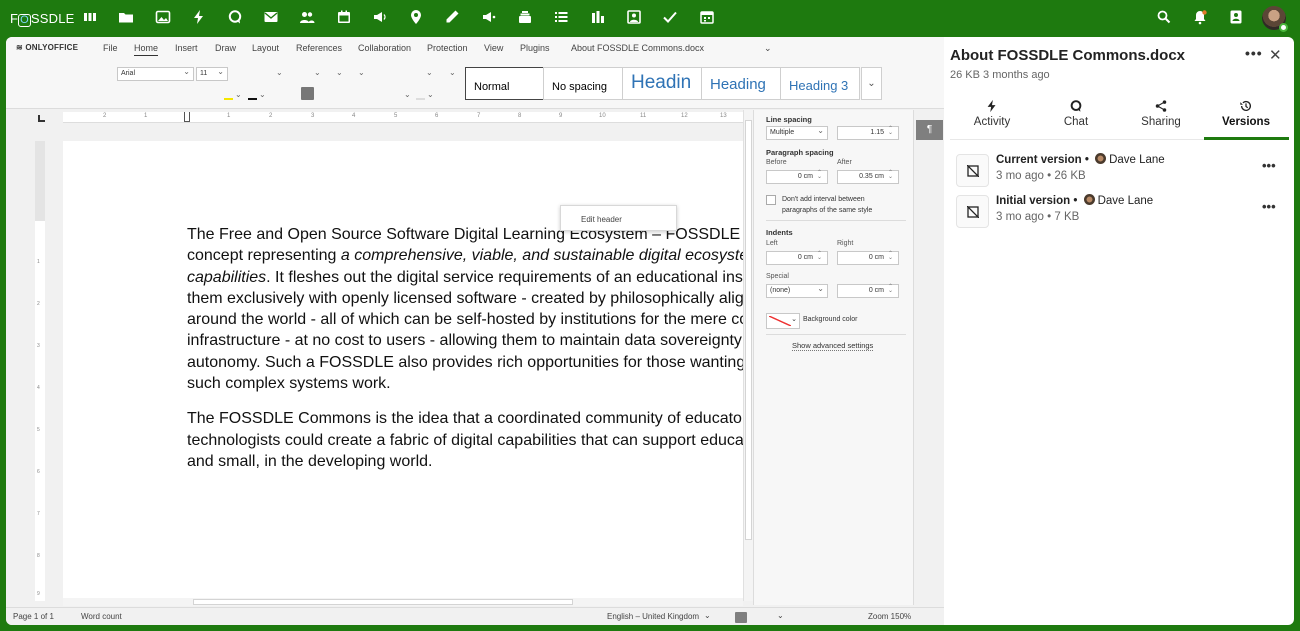  I want to click on calendar2-icon, so click(707, 17).